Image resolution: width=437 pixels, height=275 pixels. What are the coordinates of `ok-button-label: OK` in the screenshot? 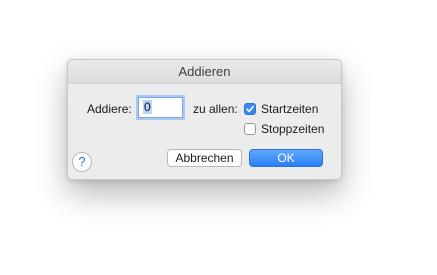 It's located at (286, 158).